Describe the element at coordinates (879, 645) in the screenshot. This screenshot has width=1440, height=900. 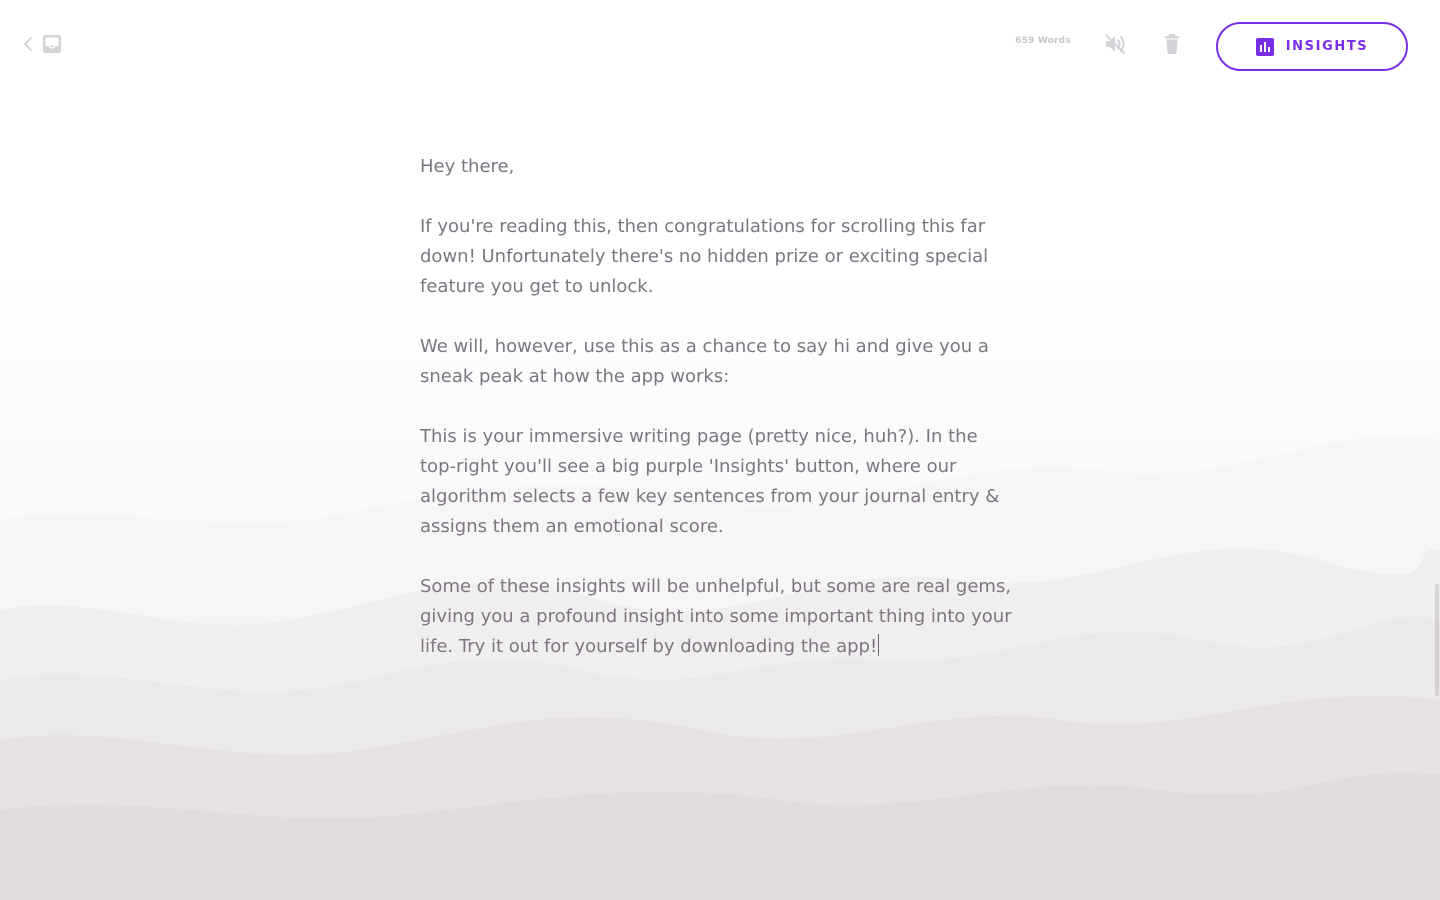
I see `text-caret` at that location.